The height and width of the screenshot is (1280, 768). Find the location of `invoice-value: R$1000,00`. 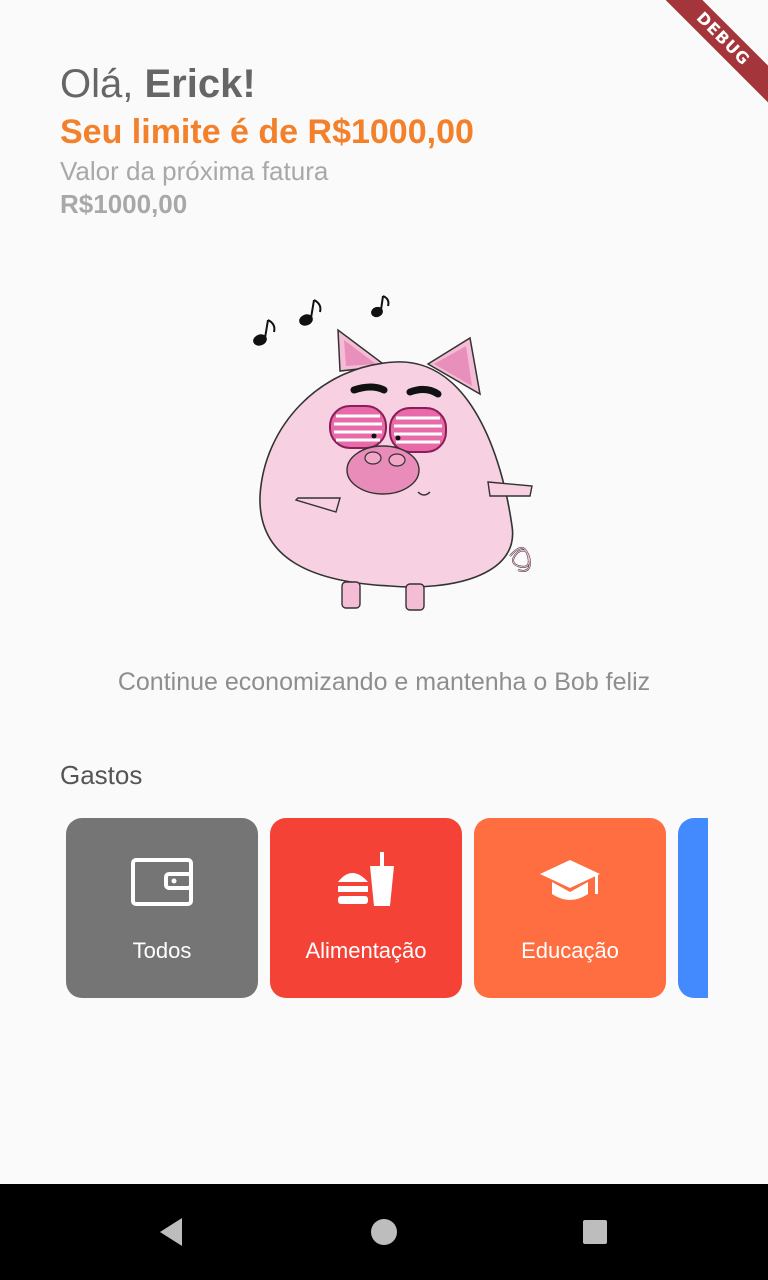

invoice-value: R$1000,00 is located at coordinates (124, 204).